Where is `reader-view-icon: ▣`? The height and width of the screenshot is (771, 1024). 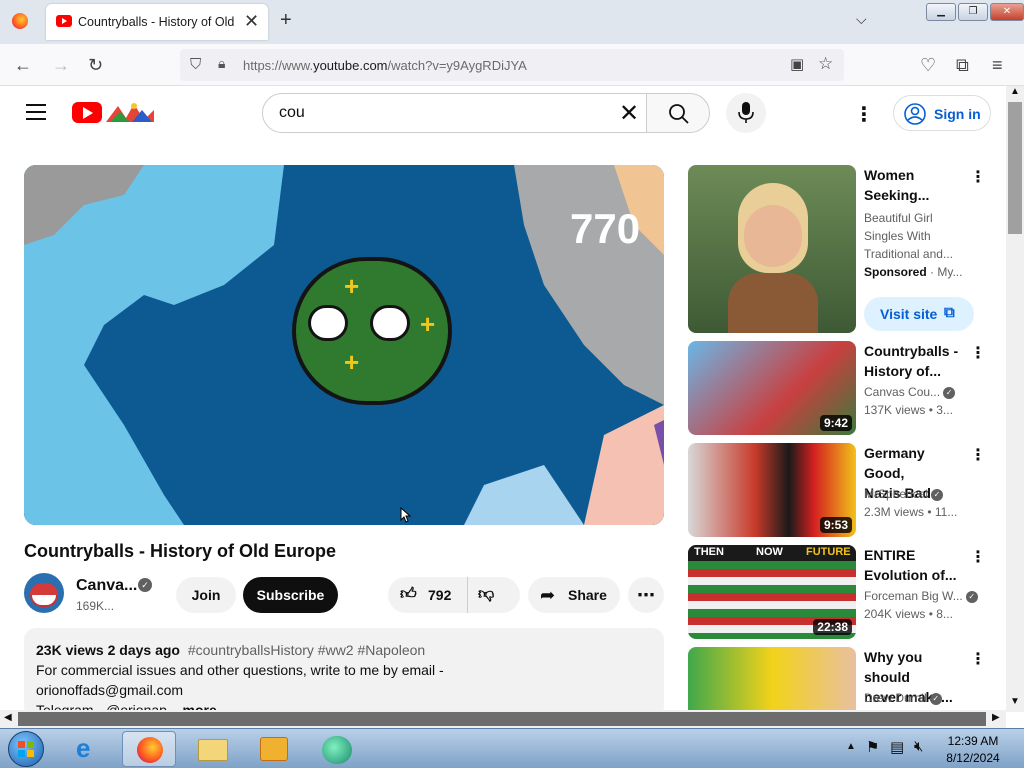
reader-view-icon: ▣ is located at coordinates (797, 64).